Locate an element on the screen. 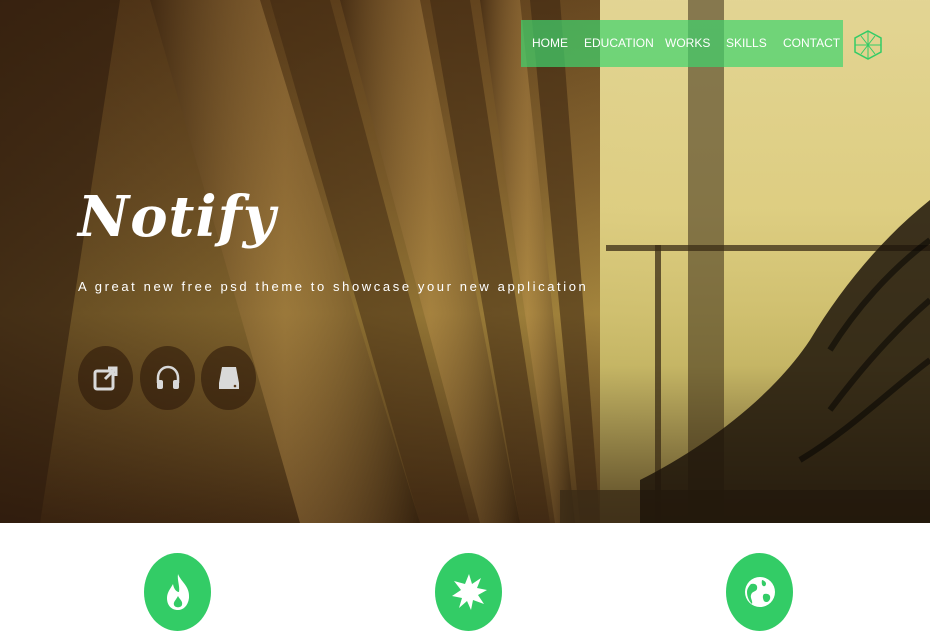 Image resolution: width=930 pixels, height=631 pixels. globe-icon is located at coordinates (759, 592).